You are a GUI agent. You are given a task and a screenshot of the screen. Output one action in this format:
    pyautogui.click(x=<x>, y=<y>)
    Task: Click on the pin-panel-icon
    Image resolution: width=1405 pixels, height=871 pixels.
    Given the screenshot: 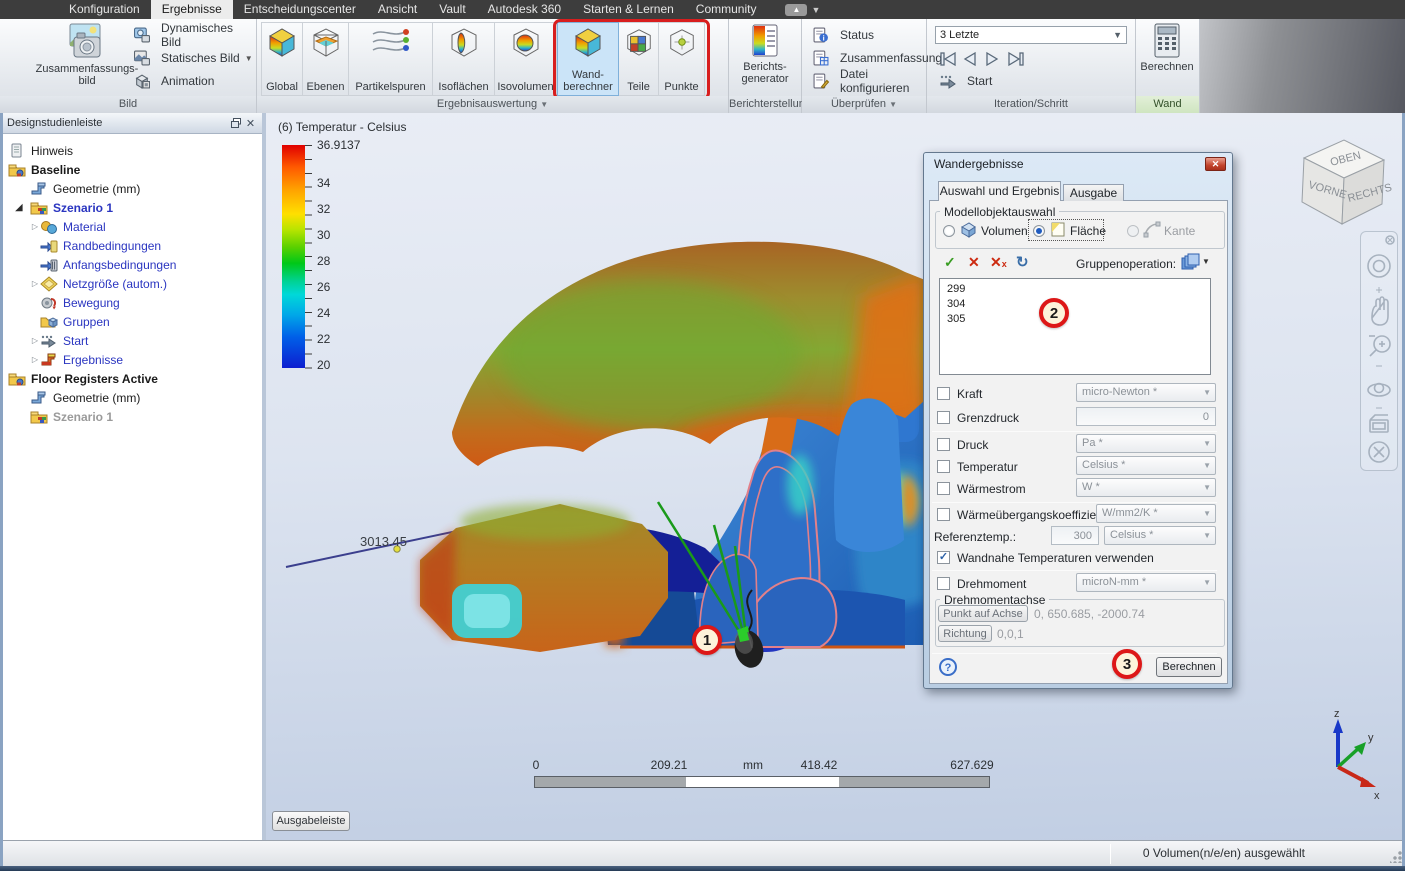 What is the action you would take?
    pyautogui.click(x=235, y=123)
    